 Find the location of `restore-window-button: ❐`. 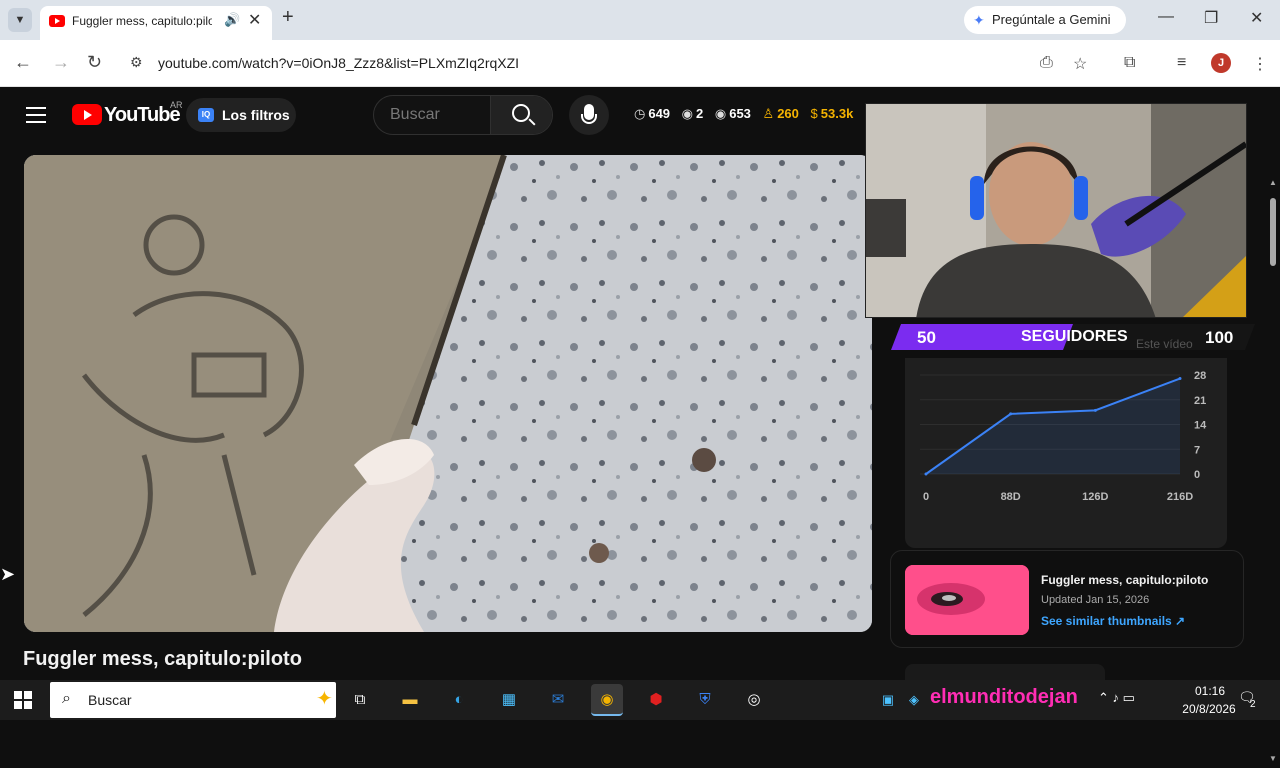

restore-window-button: ❐ is located at coordinates (1211, 18).